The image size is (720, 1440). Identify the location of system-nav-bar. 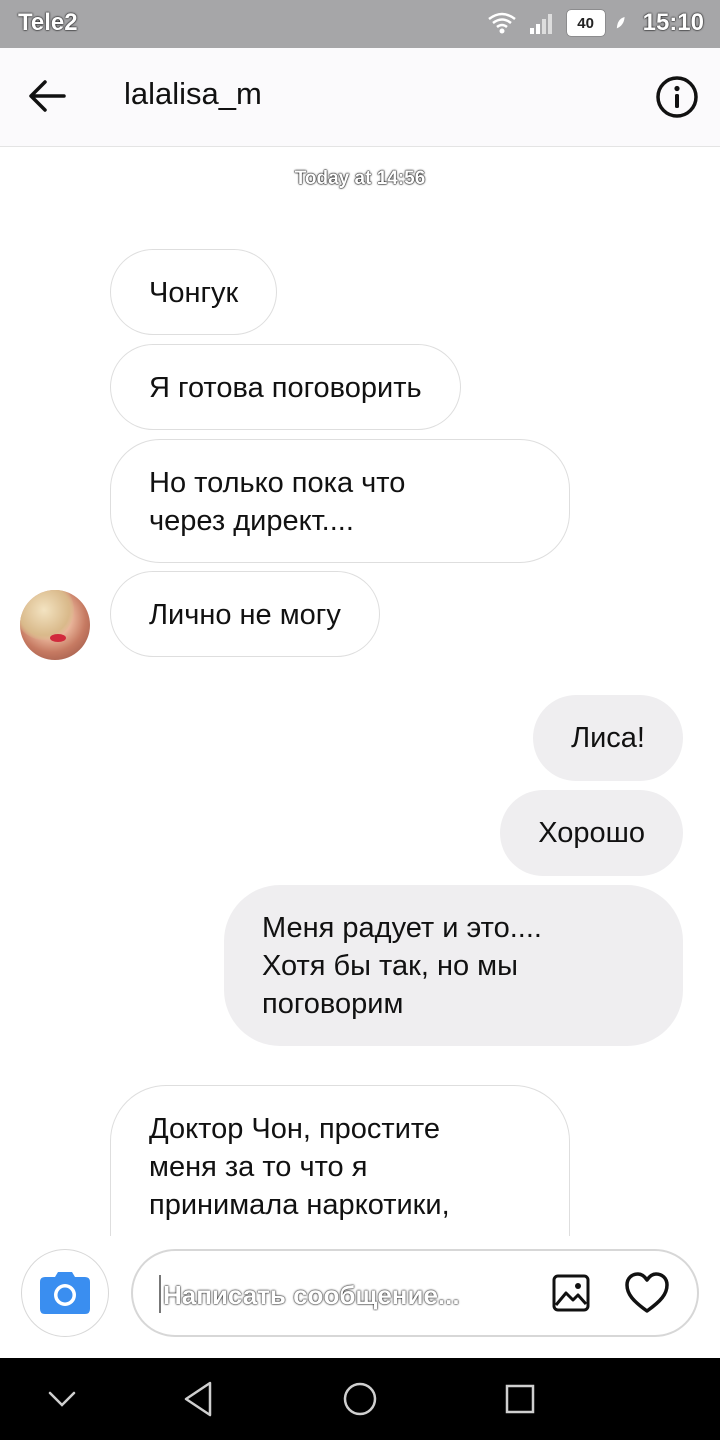
(360, 1399).